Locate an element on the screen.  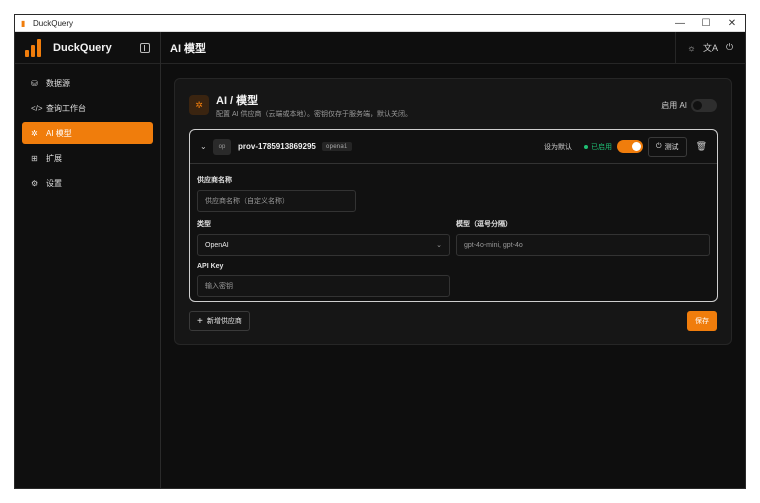
test-button: ⏻ 测试 is located at coordinates (667, 146).